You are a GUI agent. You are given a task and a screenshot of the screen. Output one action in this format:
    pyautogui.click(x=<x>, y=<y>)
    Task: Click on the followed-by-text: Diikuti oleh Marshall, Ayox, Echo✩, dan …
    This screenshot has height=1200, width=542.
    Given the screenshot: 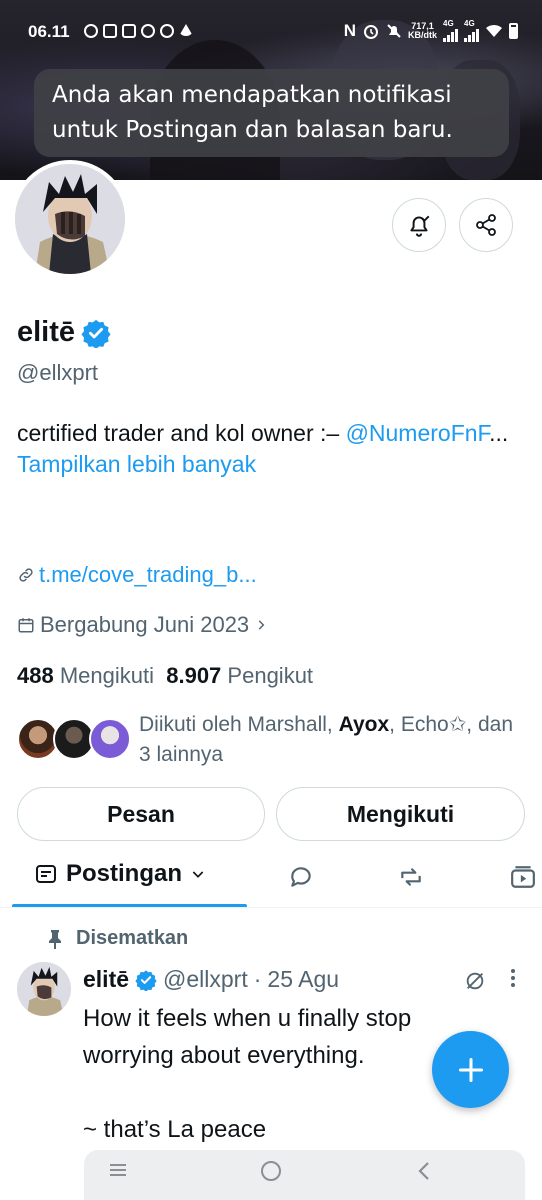 What is the action you would take?
    pyautogui.click(x=334, y=740)
    